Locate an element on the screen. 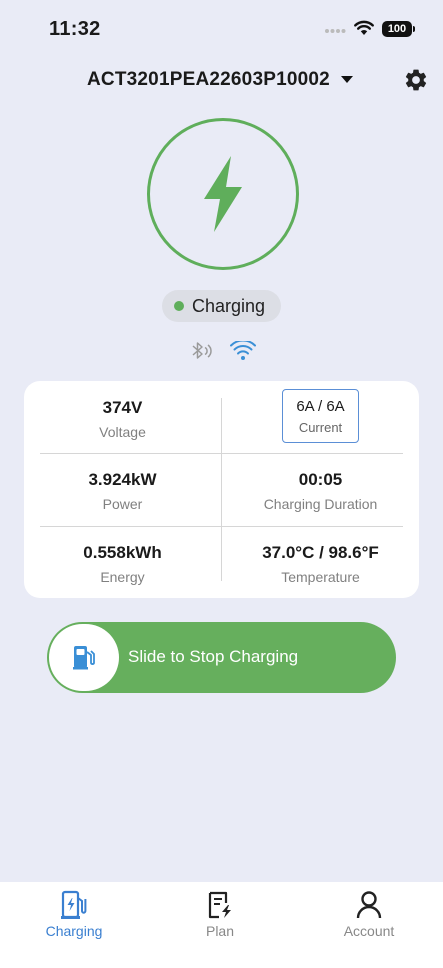 This screenshot has height=968, width=443. duration-label: Charging Duration is located at coordinates (320, 504).